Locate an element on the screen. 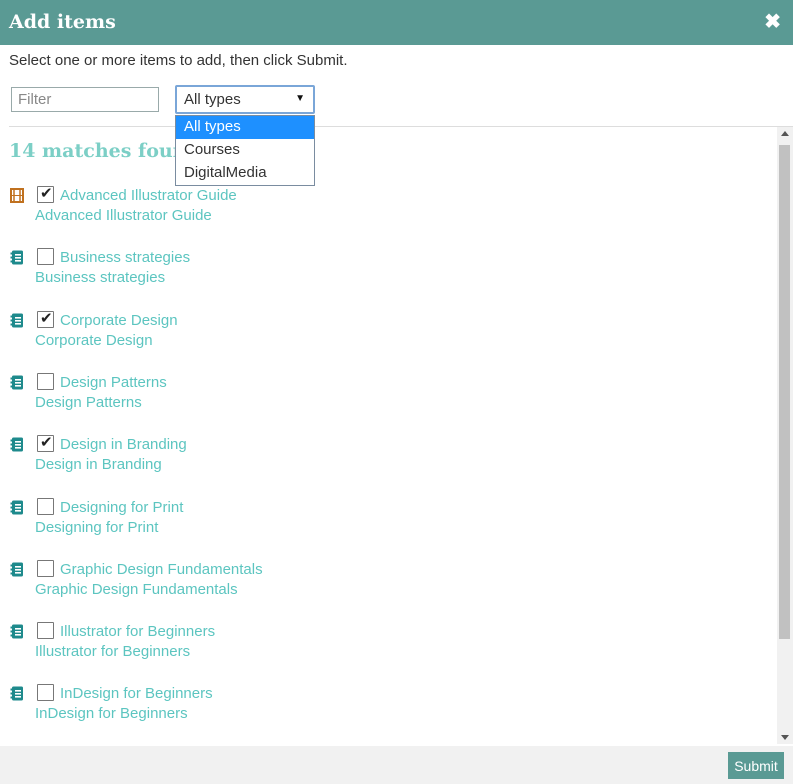 The image size is (793, 784). item-subtitle-link: Illustrator for Beginners is located at coordinates (112, 651).